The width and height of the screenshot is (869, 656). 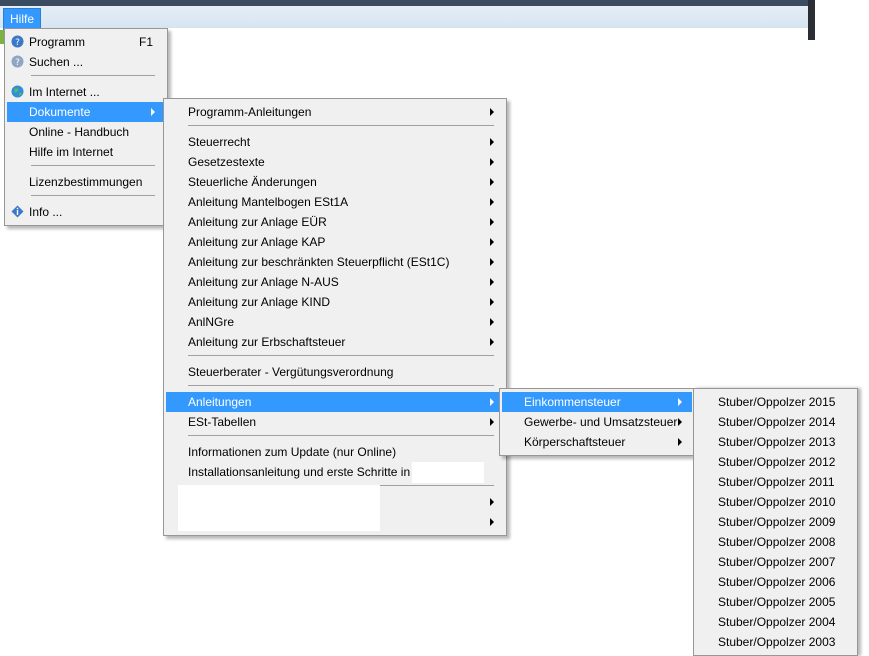 I want to click on menu-item-stuber-2007: Stuber/Oppolzer 2007, so click(x=775, y=562).